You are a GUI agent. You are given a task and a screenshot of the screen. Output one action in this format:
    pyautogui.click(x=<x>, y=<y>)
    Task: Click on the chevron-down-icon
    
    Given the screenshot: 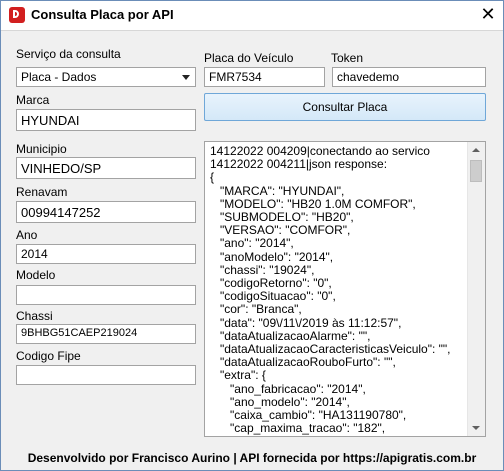 What is the action you would take?
    pyautogui.click(x=186, y=77)
    